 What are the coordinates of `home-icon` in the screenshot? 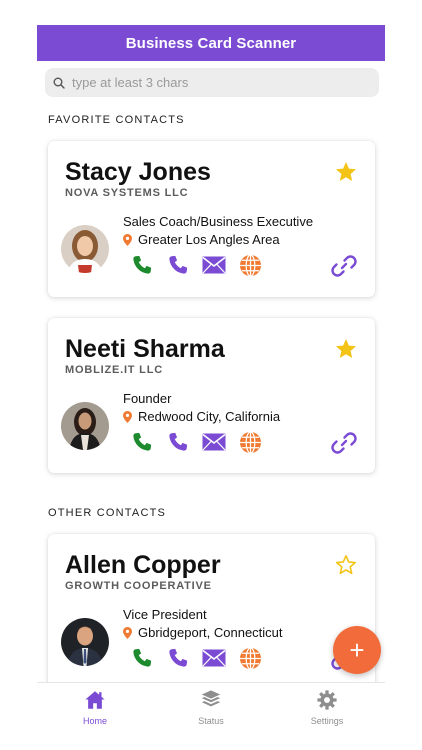 It's located at (95, 700).